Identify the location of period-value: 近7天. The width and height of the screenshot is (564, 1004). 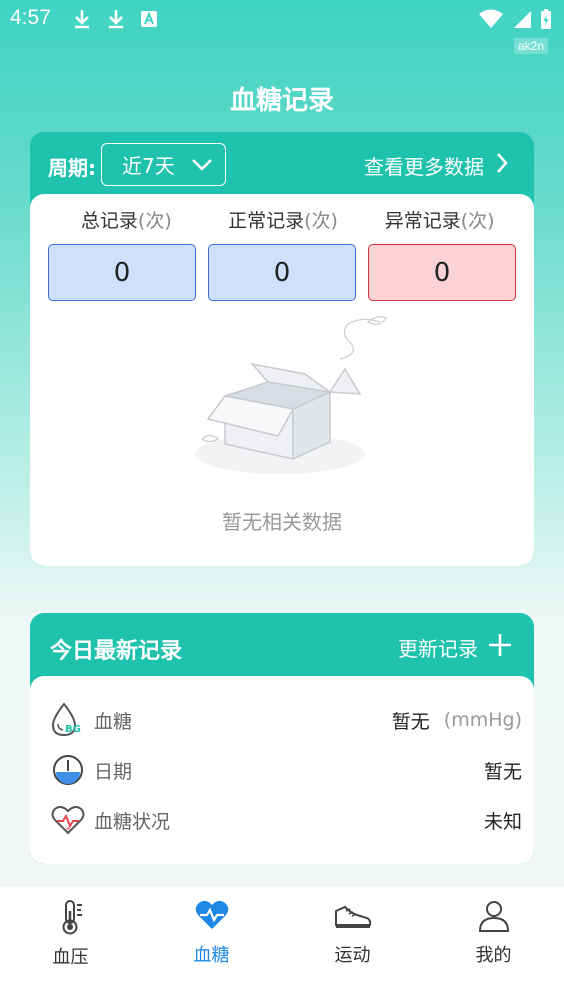
(148, 166).